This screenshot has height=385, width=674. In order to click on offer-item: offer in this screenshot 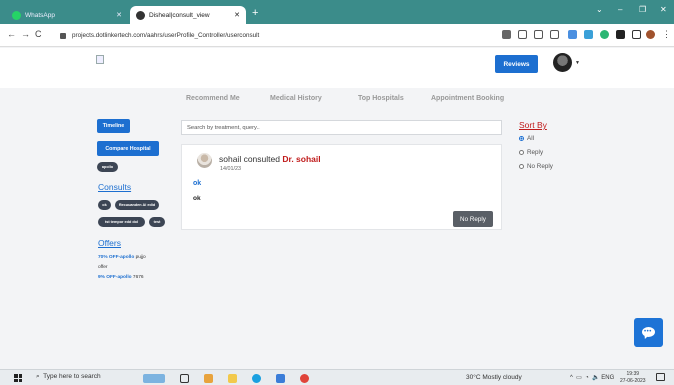, I will do `click(103, 267)`.